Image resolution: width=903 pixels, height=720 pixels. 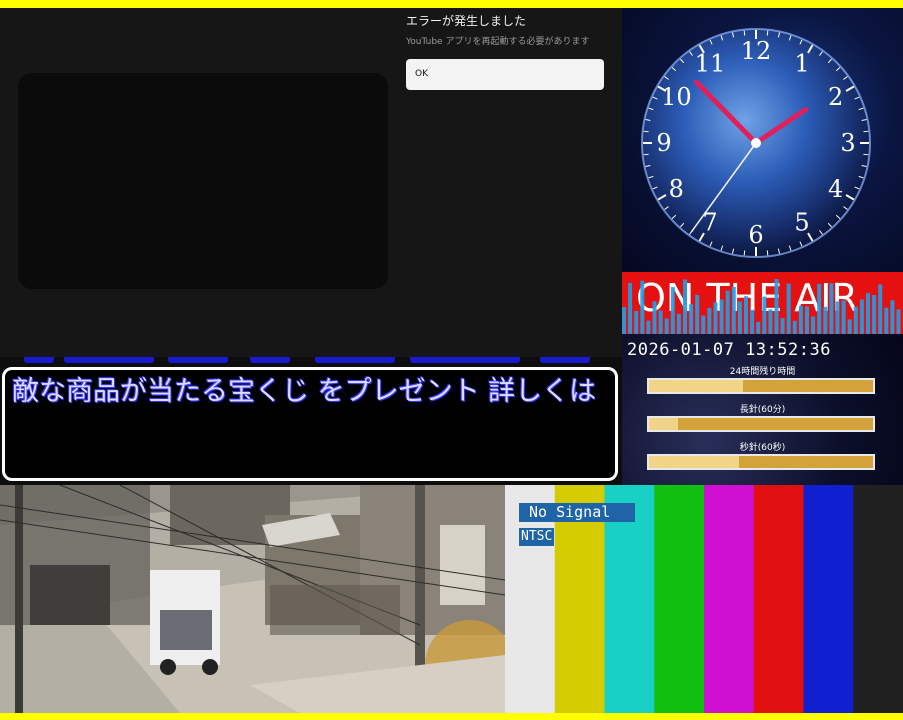 What do you see at coordinates (761, 462) in the screenshot?
I see `second-hand-bar` at bounding box center [761, 462].